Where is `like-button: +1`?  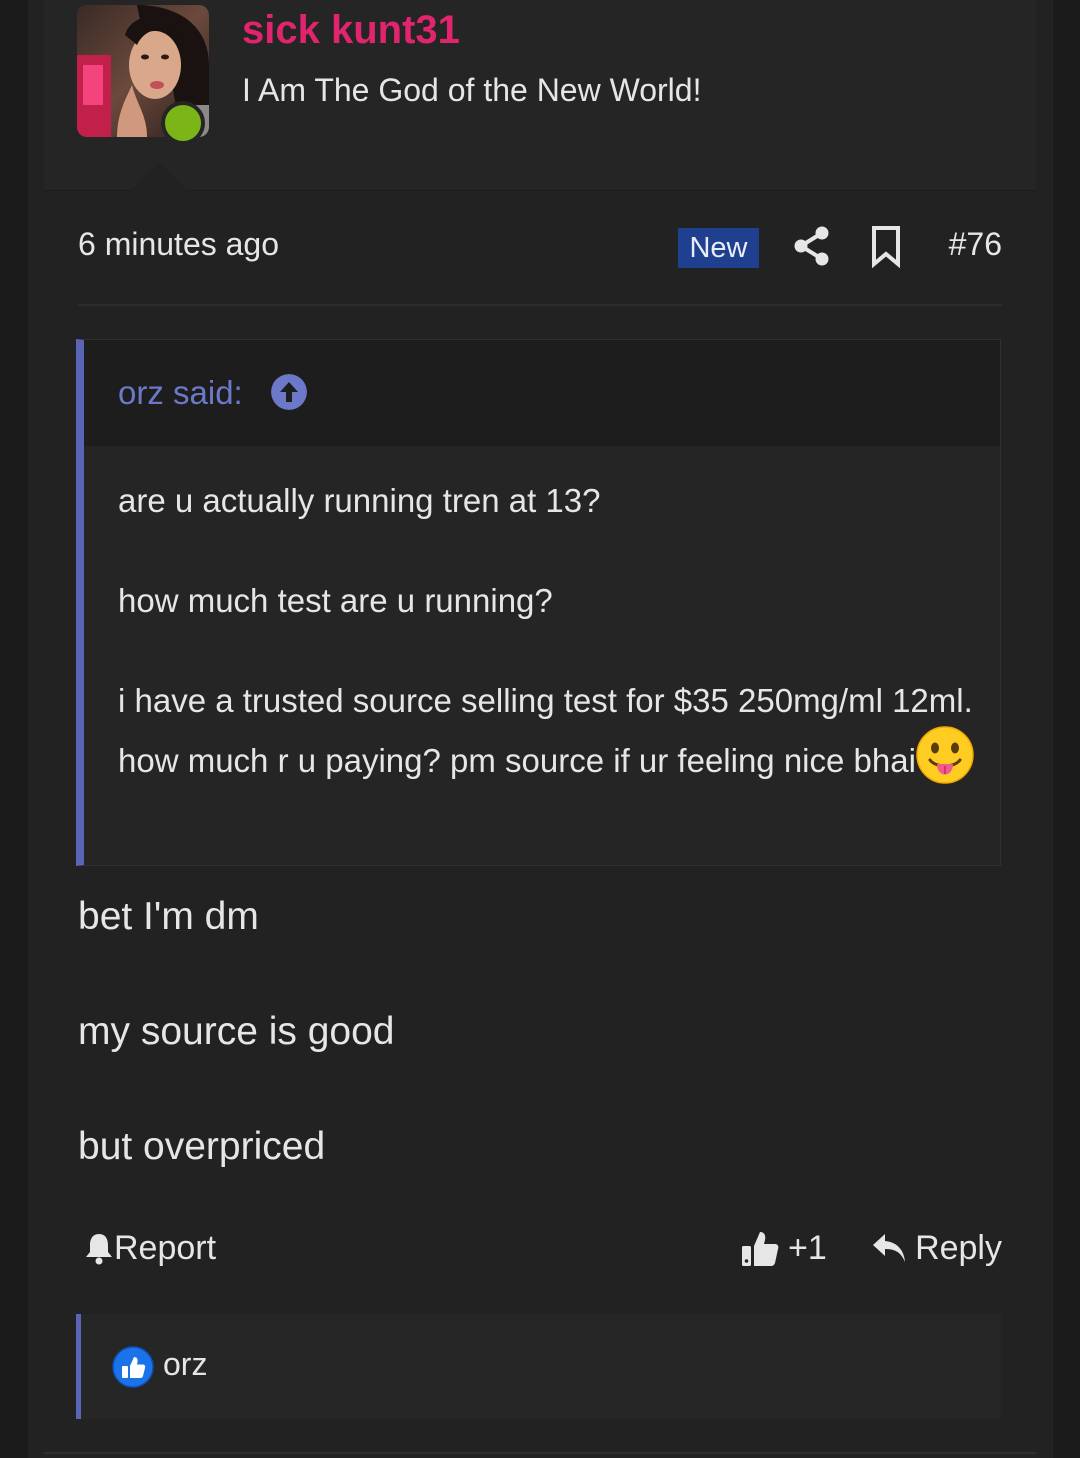
like-button: +1 is located at coordinates (783, 1248).